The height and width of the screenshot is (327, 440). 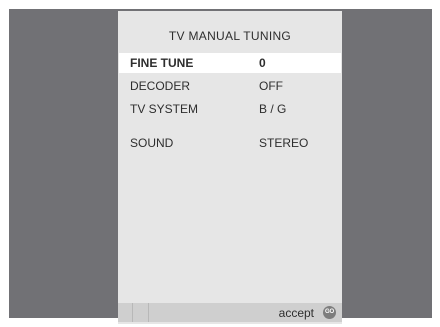 I want to click on menu-title: TV MANUAL TUNING, so click(x=230, y=36).